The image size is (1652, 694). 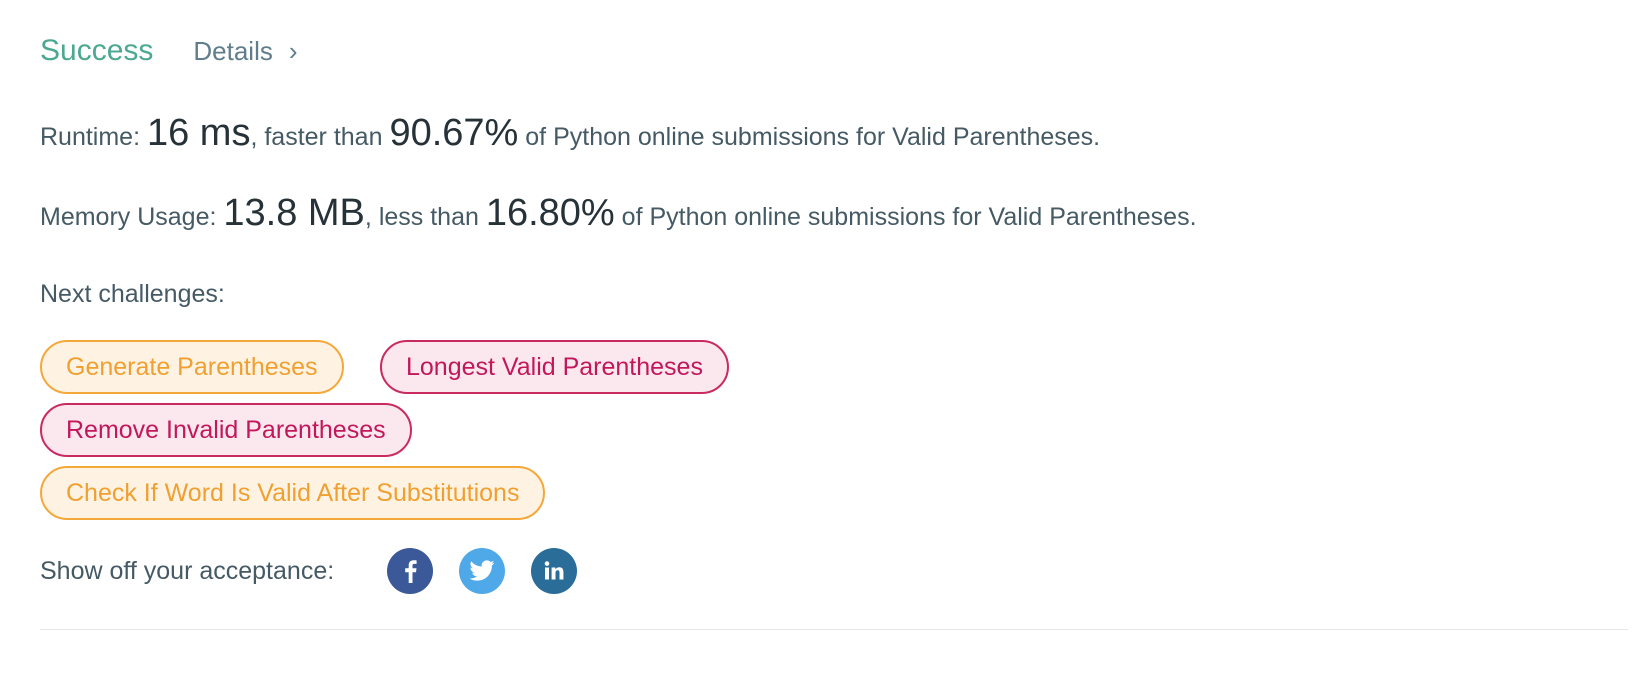 I want to click on twitter-icon, so click(x=482, y=571).